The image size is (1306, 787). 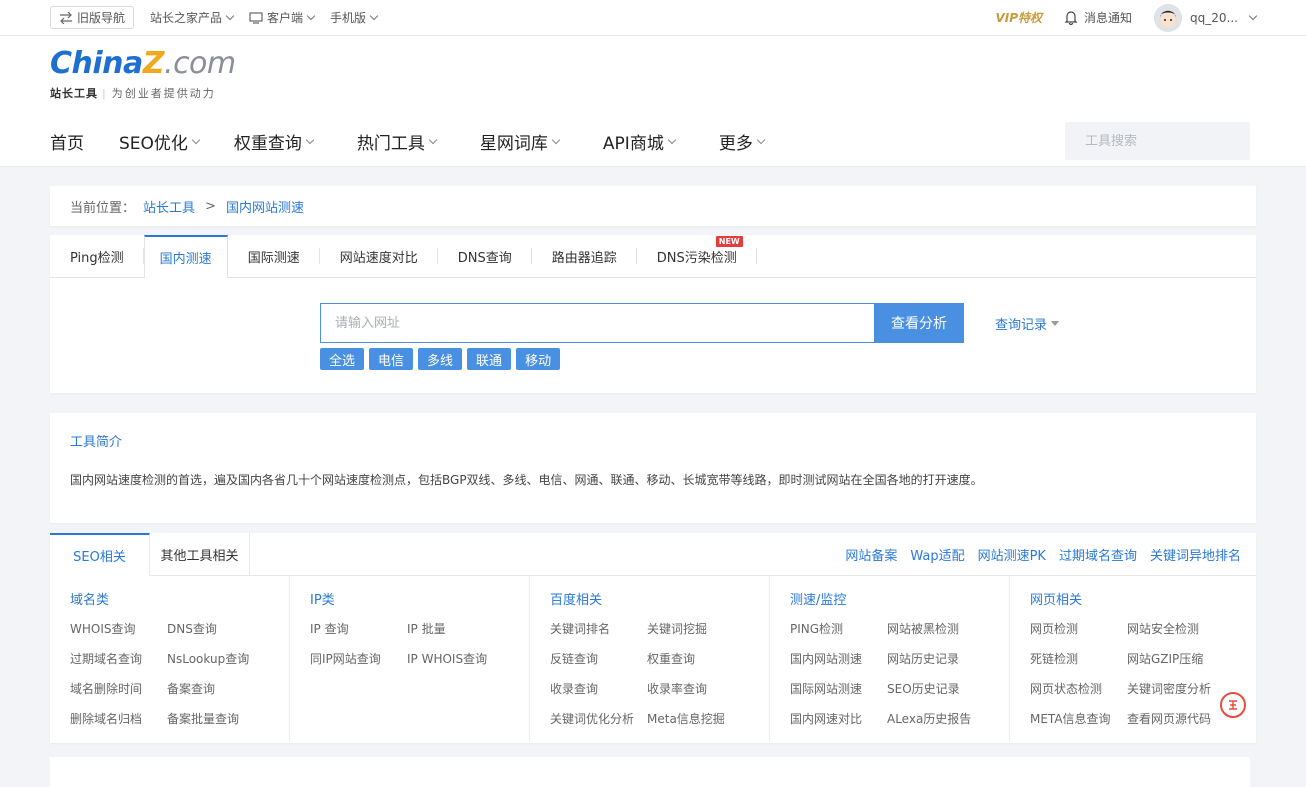 I want to click on client-menu: 客户端, so click(x=282, y=17).